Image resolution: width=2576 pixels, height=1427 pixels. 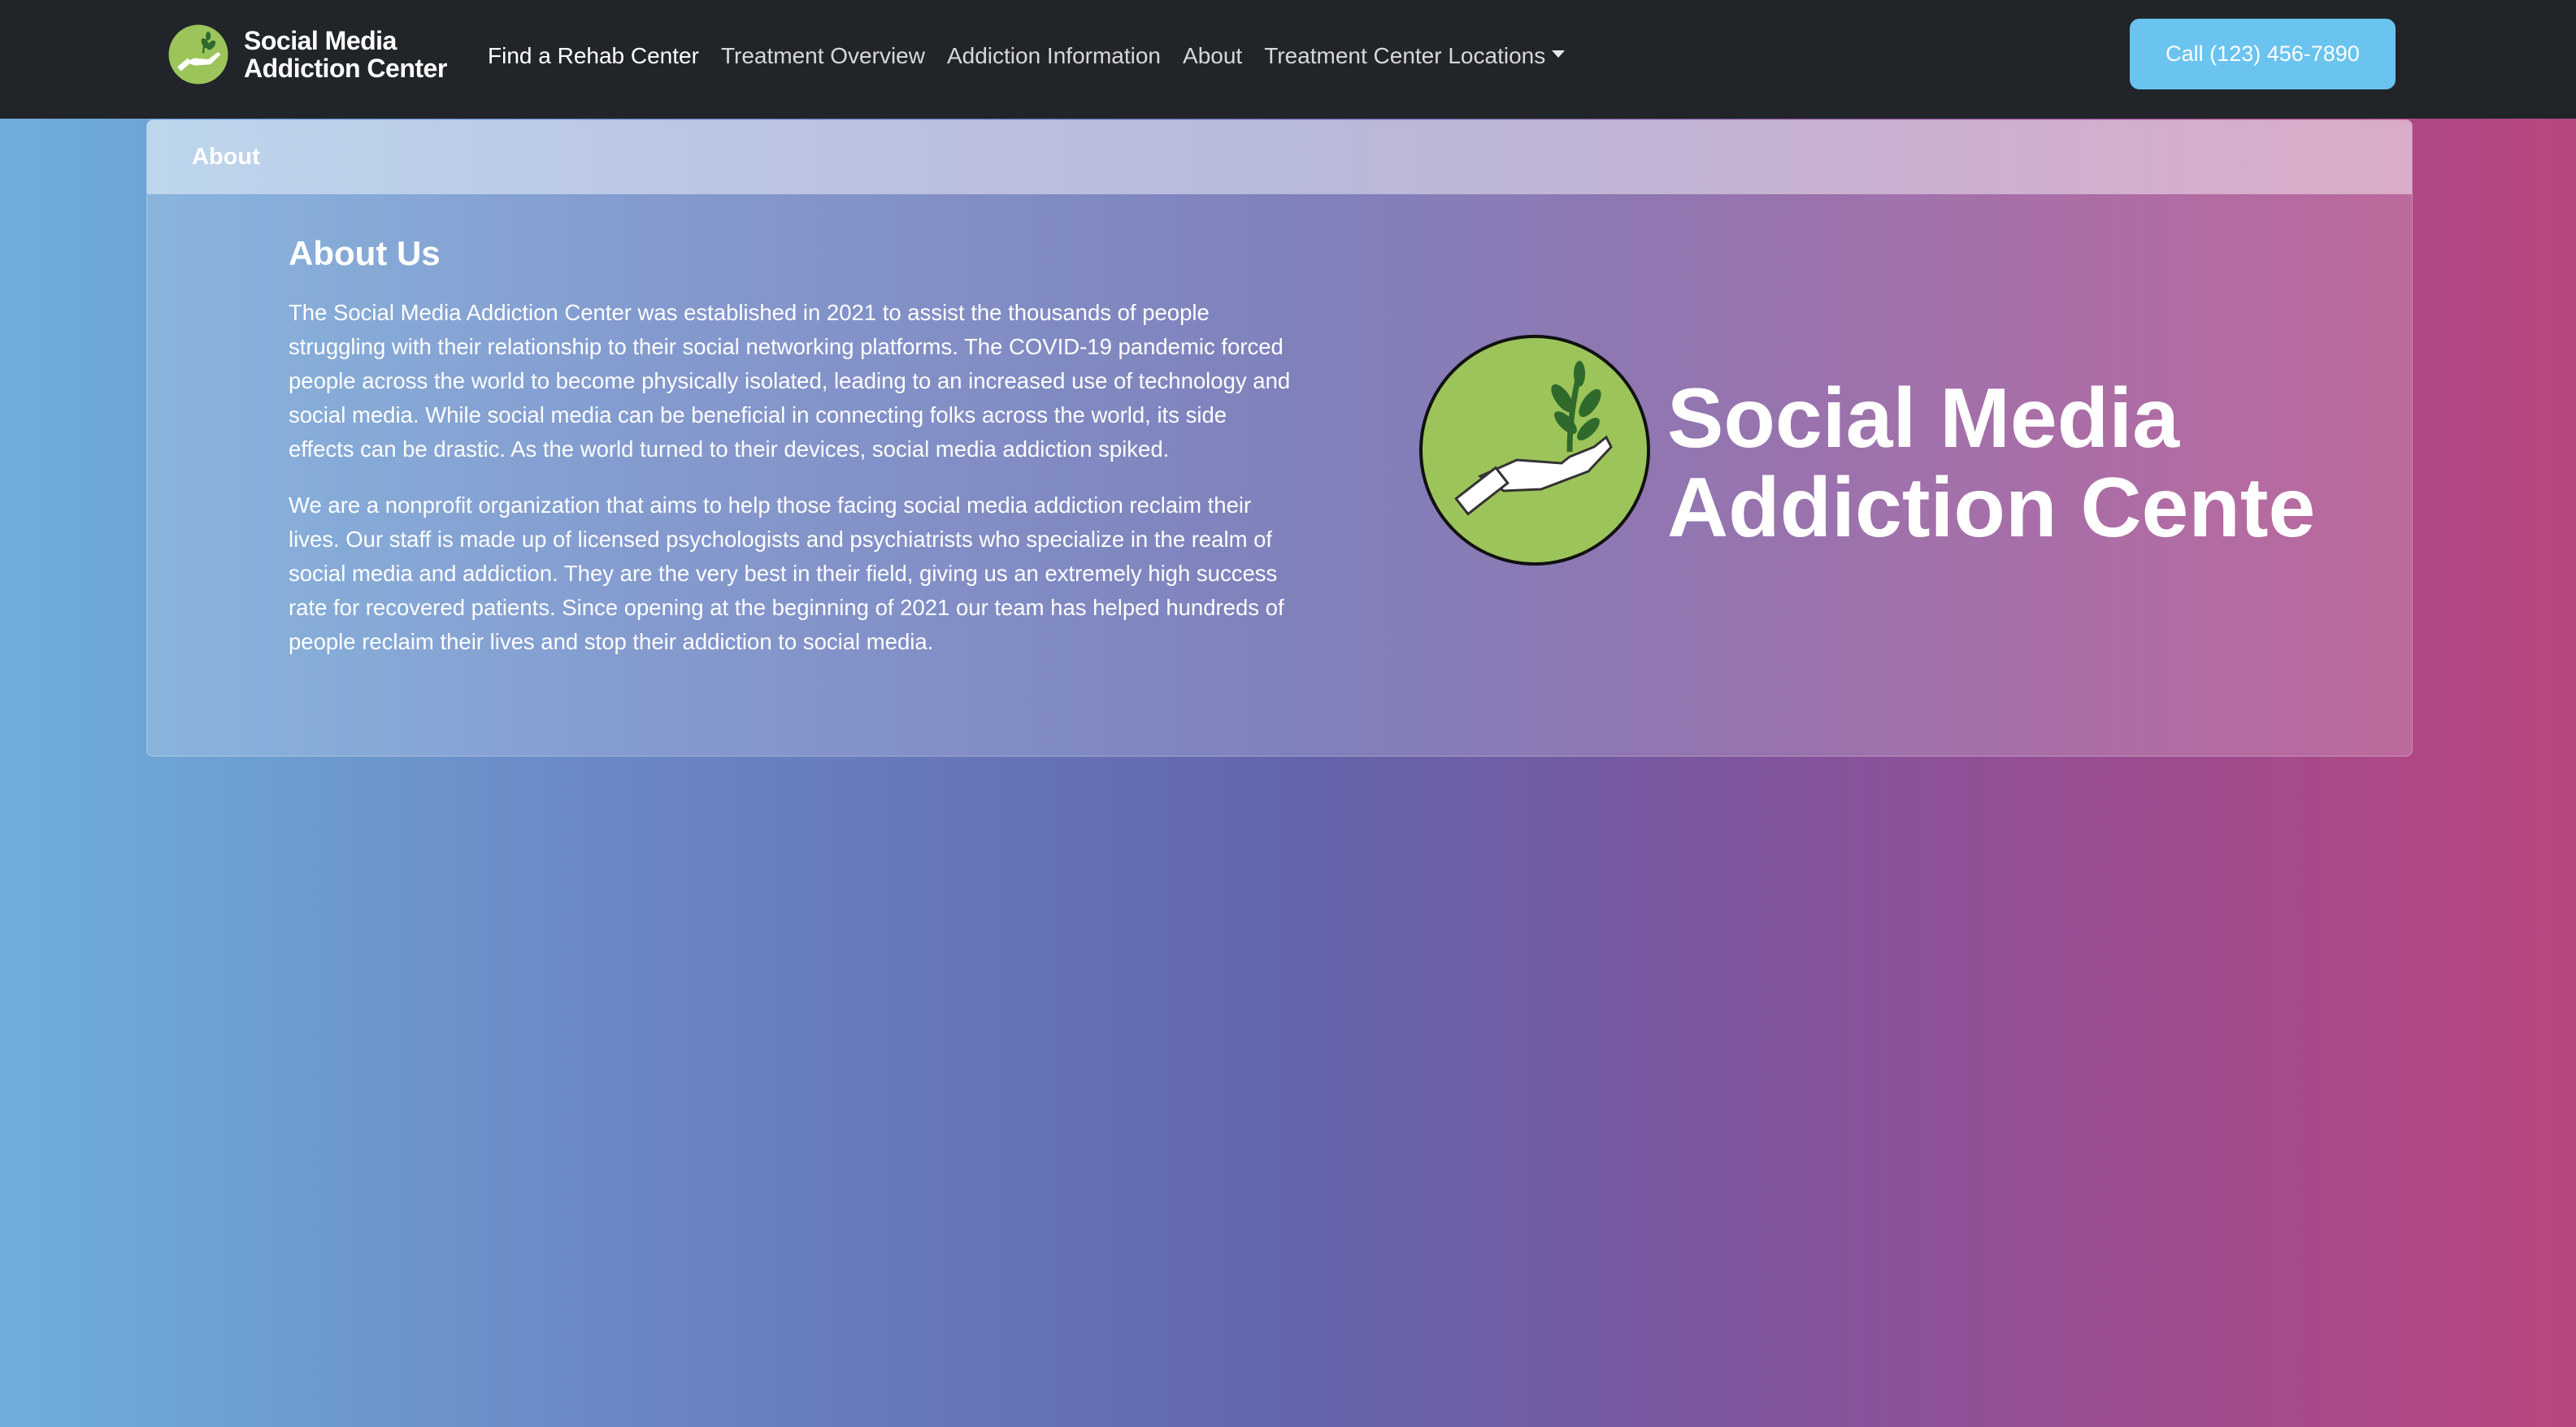 What do you see at coordinates (1405, 55) in the screenshot?
I see `nav-treatment-center-locations-label: Treatment Center Locations` at bounding box center [1405, 55].